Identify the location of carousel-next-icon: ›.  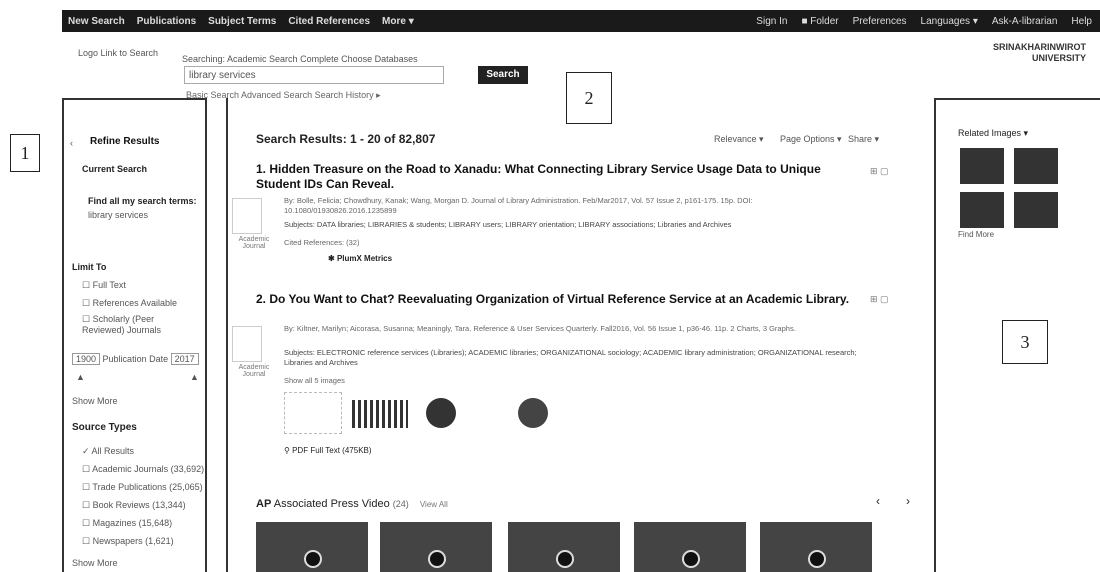
(908, 501).